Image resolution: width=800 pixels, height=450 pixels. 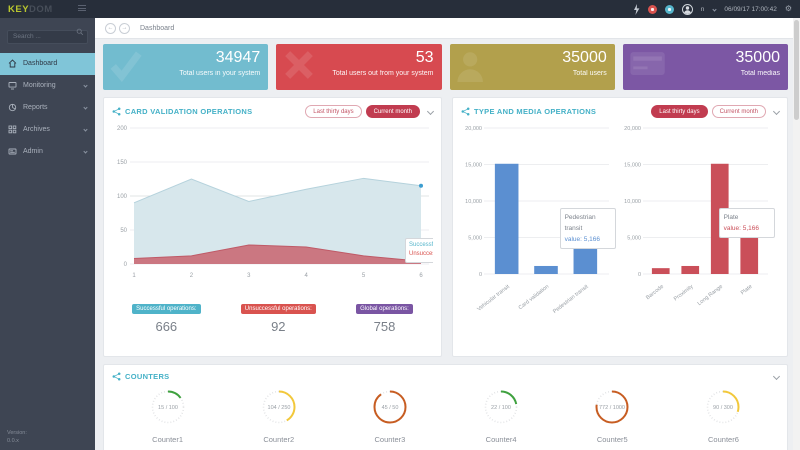 I want to click on media-tooltip-value: value: 5,166, so click(x=741, y=229).